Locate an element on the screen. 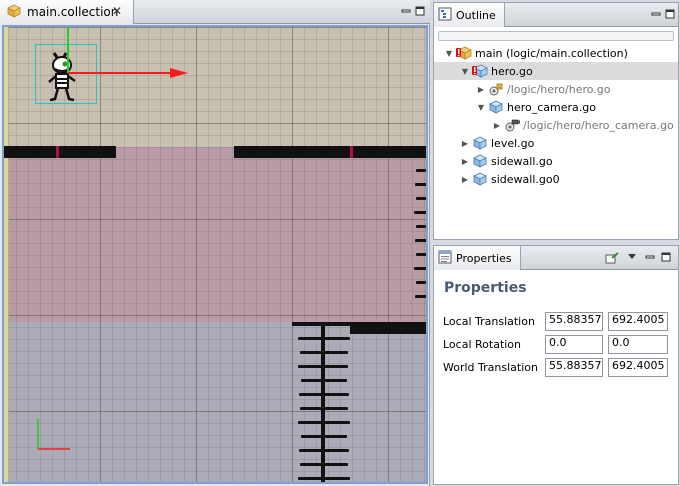 Image resolution: width=680 pixels, height=486 pixels. platform-right is located at coordinates (330, 152).